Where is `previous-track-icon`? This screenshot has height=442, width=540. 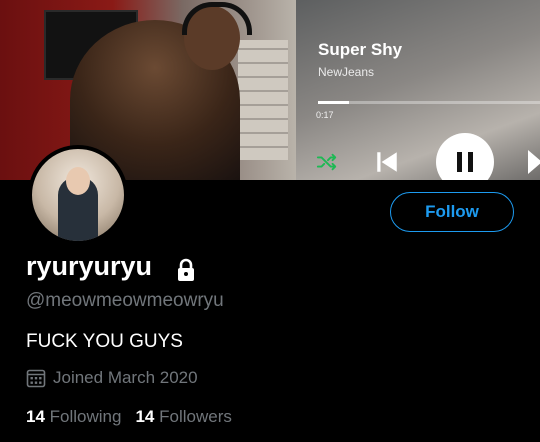 previous-track-icon is located at coordinates (387, 162).